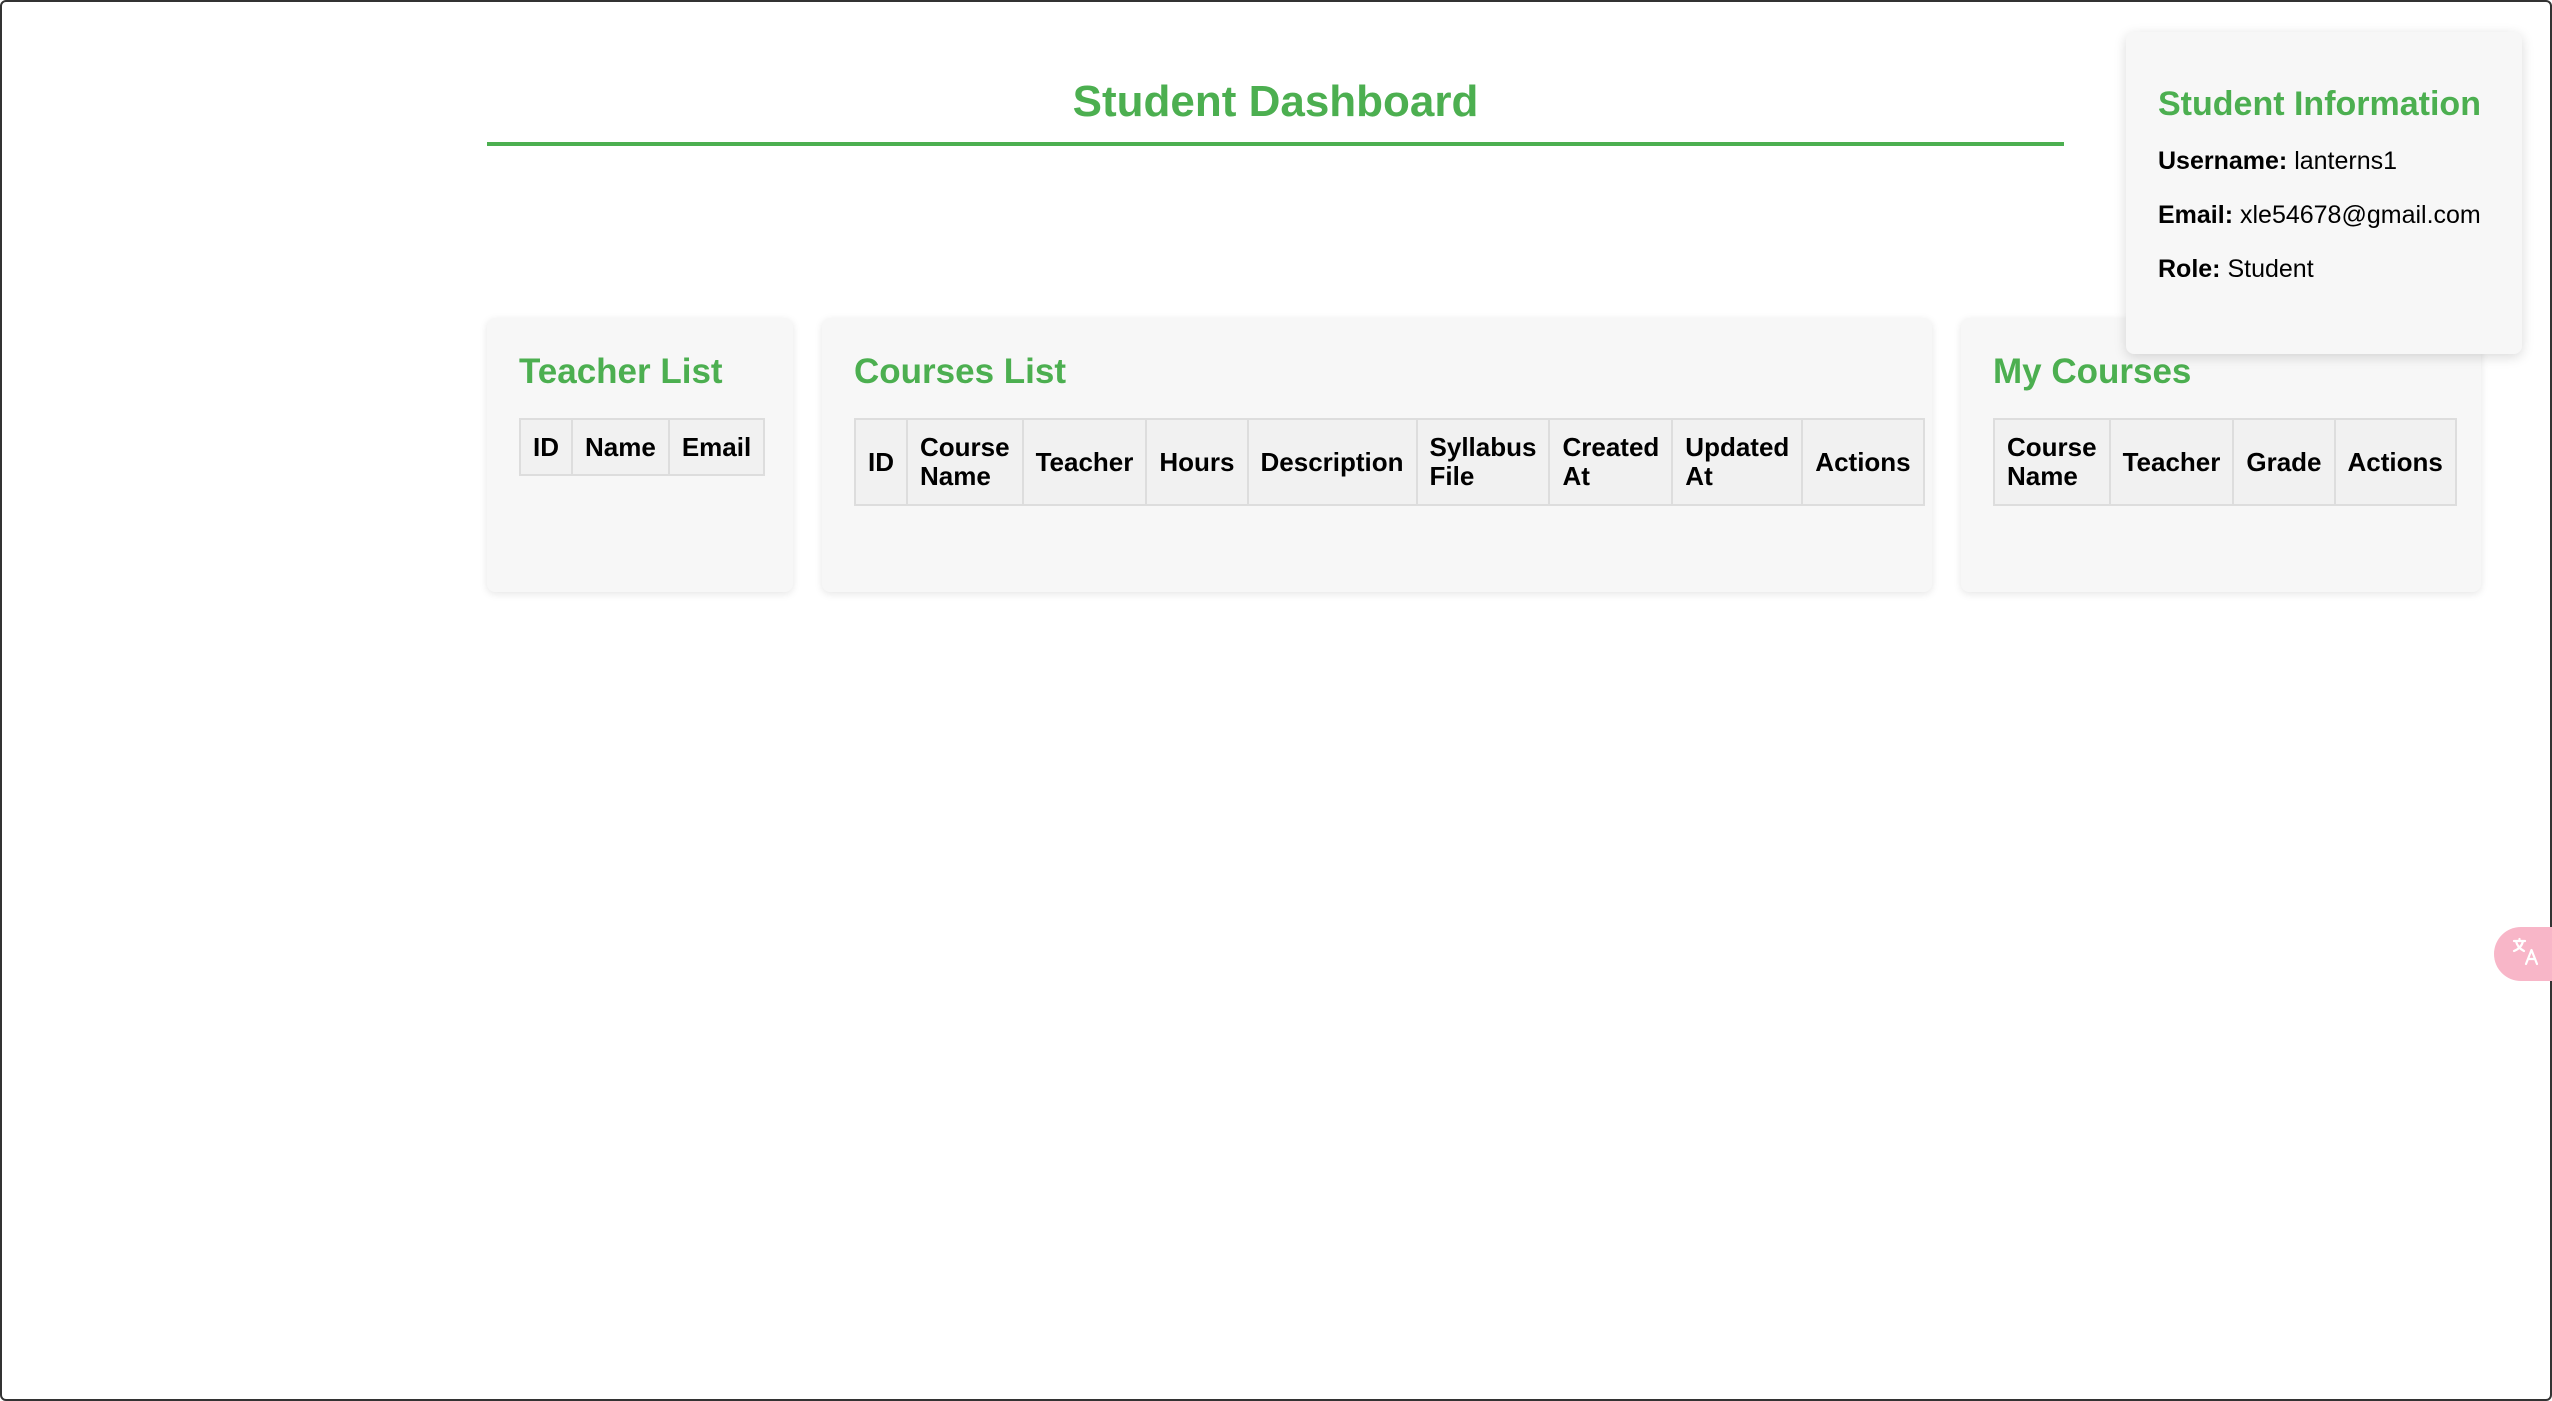 The height and width of the screenshot is (1401, 2552). I want to click on page-header: Student Dashboard, so click(1275, 108).